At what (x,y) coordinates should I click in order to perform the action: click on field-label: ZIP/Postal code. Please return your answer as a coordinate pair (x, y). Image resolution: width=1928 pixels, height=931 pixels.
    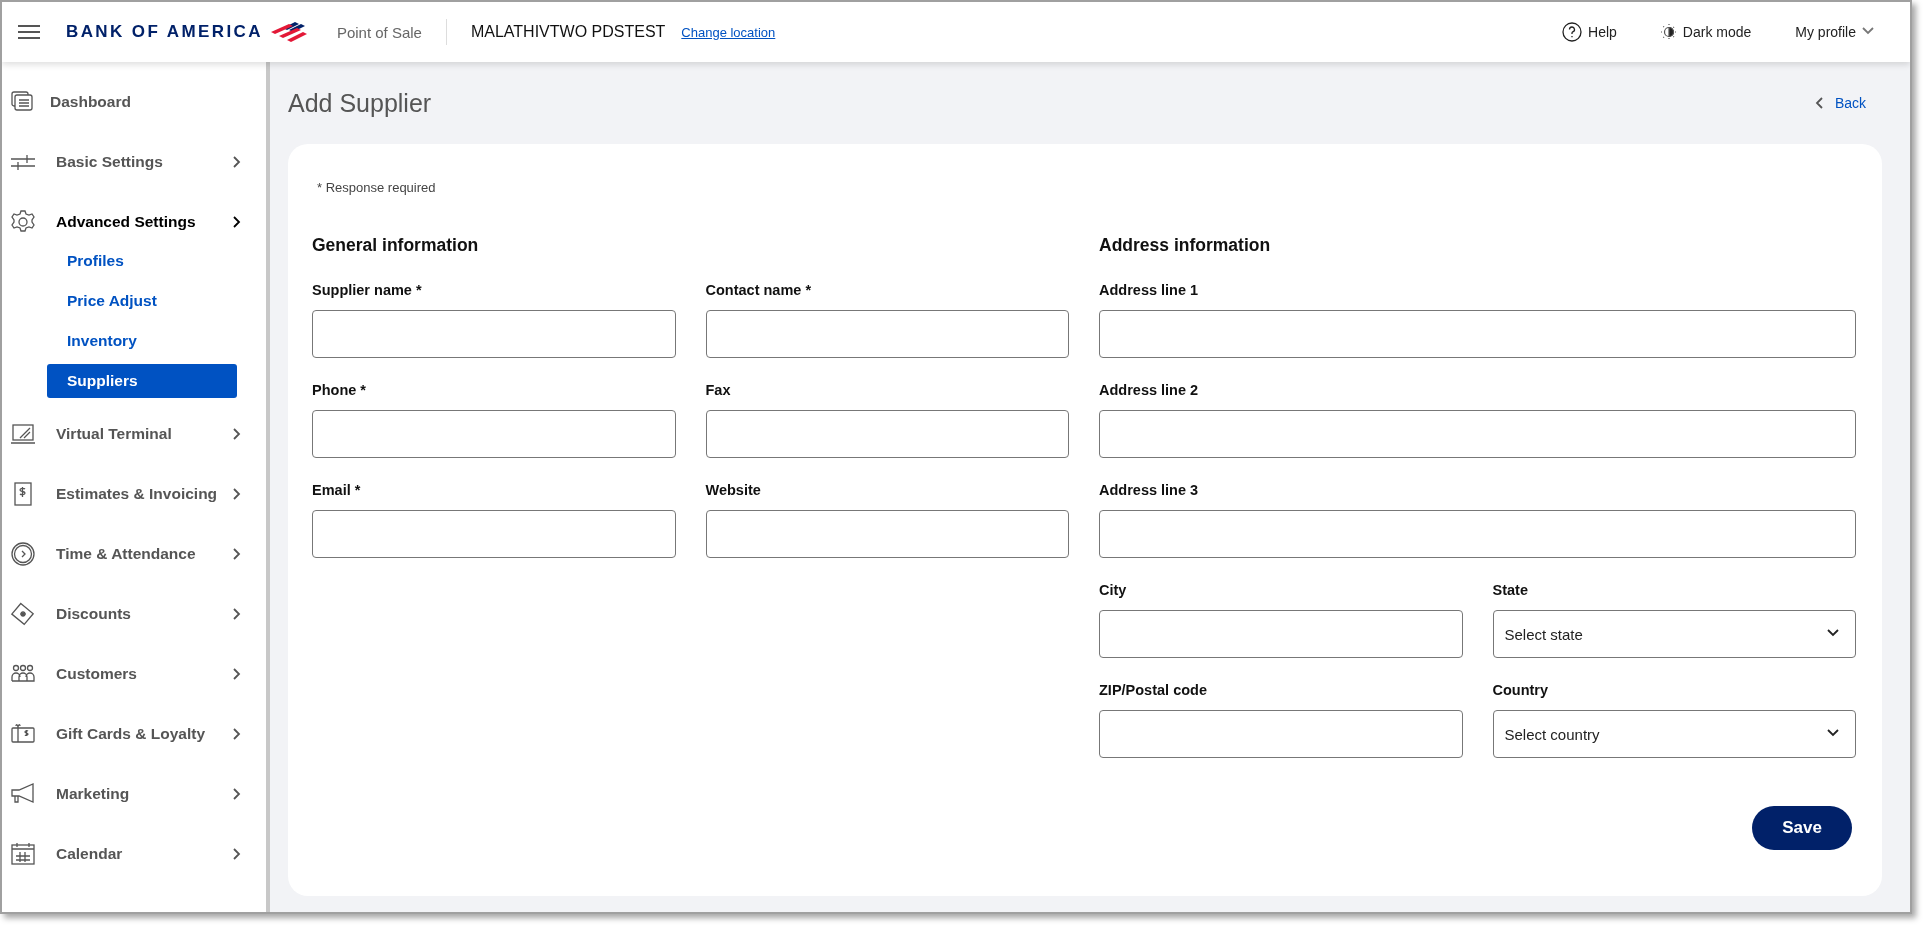
    Looking at the image, I should click on (1153, 690).